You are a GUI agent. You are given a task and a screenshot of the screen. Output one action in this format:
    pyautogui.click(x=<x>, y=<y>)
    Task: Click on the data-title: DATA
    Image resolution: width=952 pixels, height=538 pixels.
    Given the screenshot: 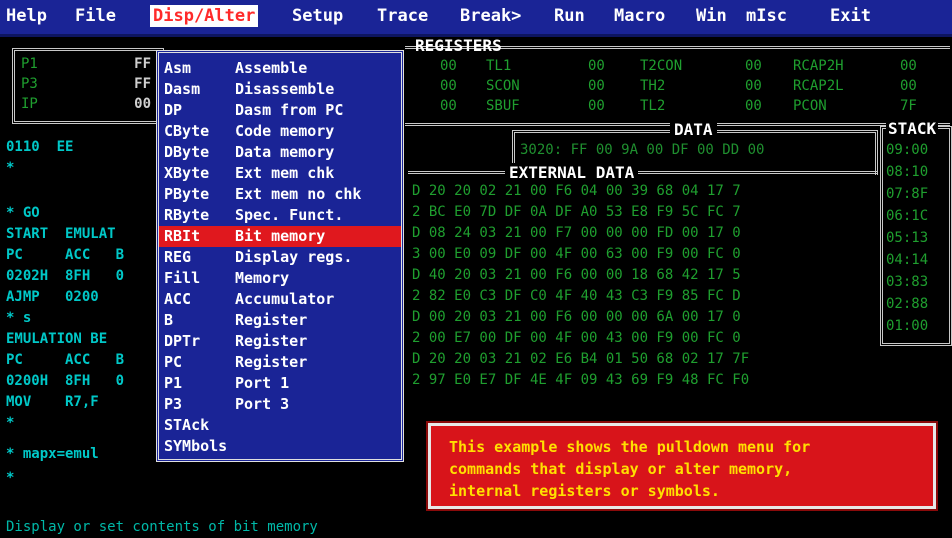 What is the action you would take?
    pyautogui.click(x=693, y=129)
    